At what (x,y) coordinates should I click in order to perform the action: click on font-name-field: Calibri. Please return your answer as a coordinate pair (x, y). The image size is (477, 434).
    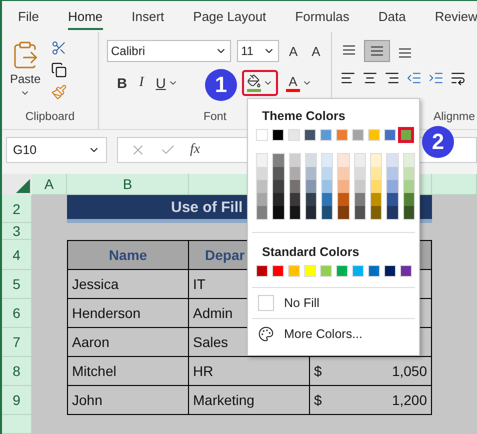
    Looking at the image, I should click on (169, 51).